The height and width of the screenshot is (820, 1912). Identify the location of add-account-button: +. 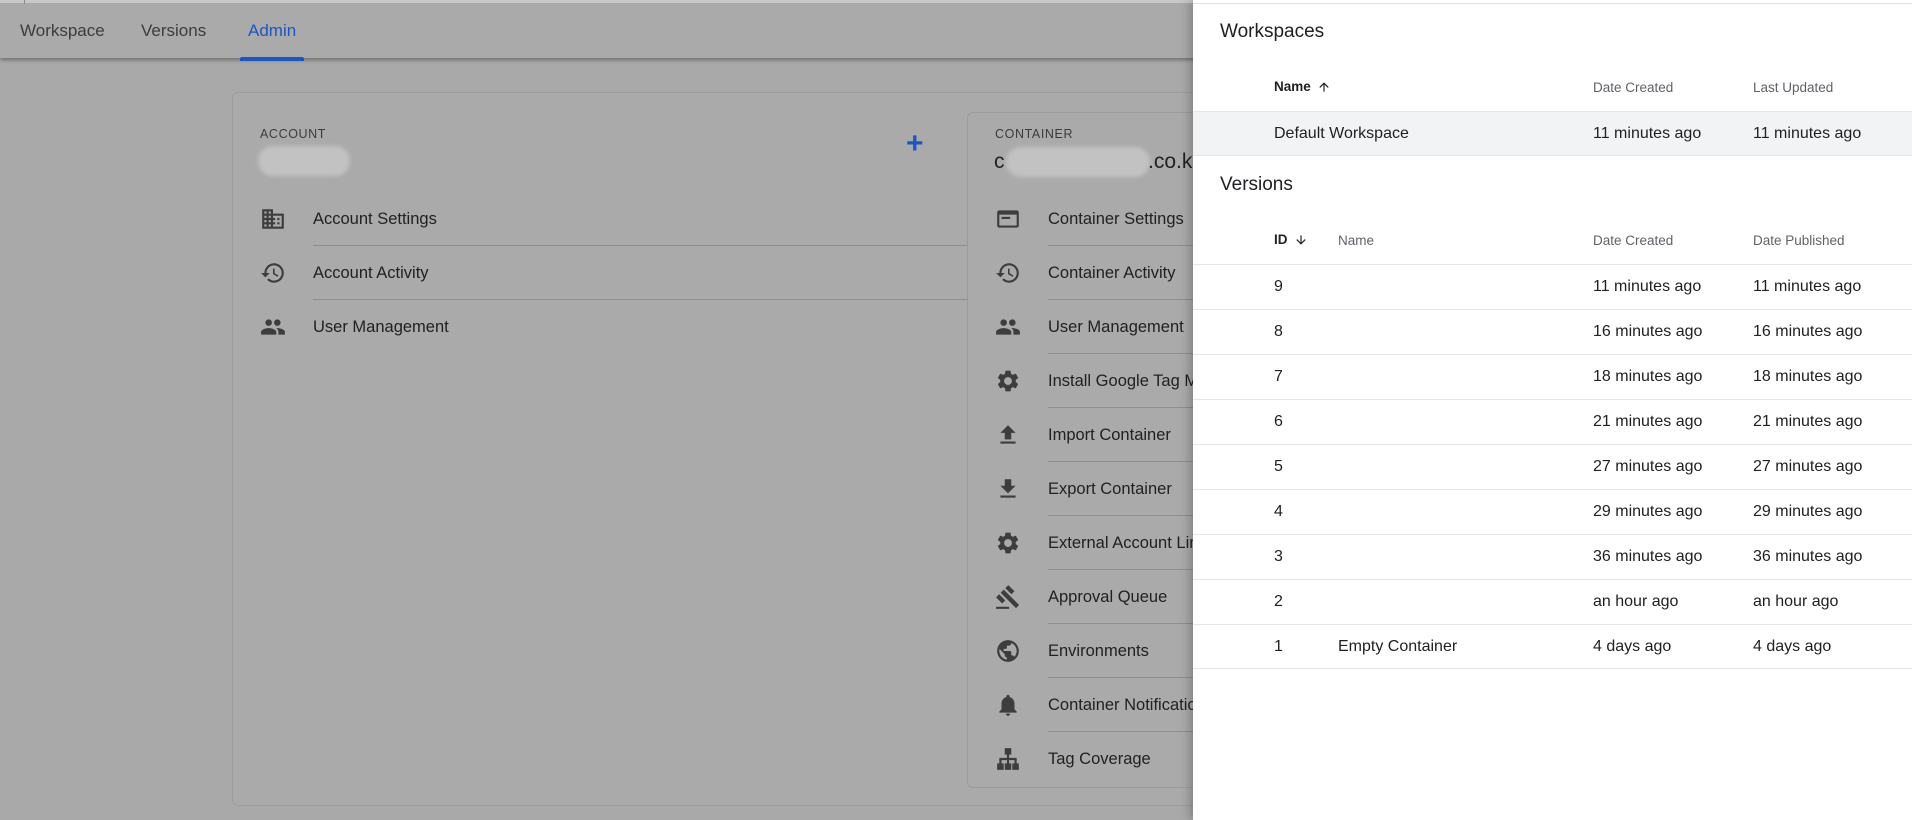
(915, 144).